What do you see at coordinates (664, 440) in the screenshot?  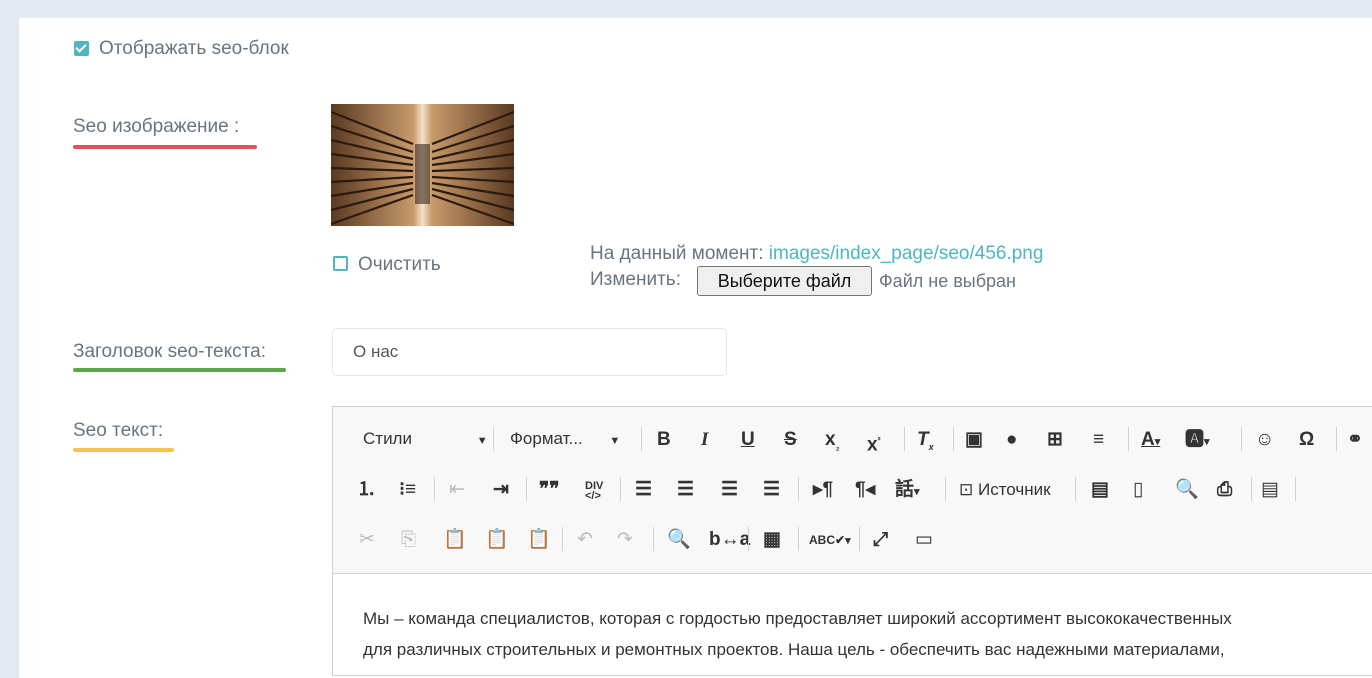 I see `bold-icon: B` at bounding box center [664, 440].